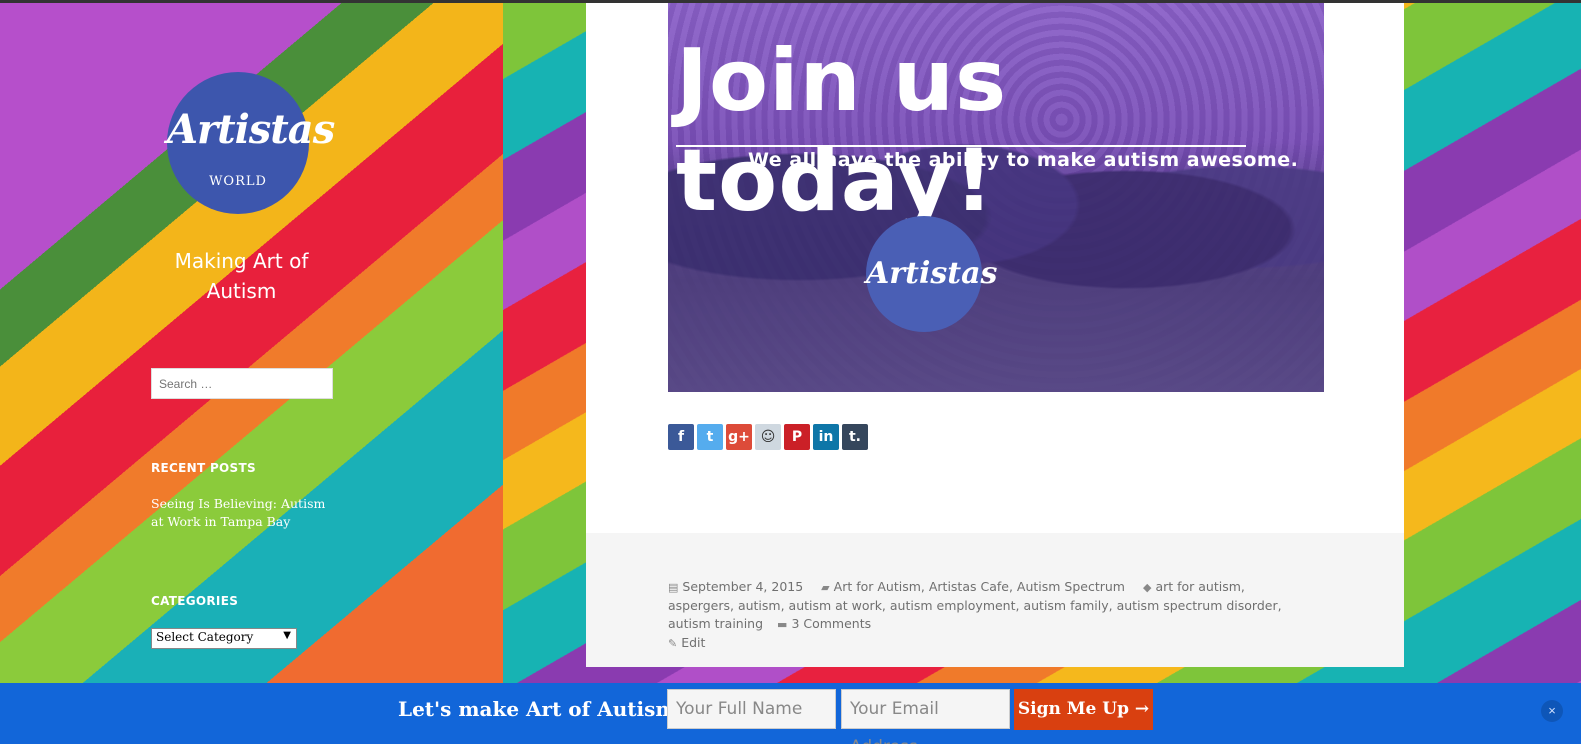 The width and height of the screenshot is (1581, 744). Describe the element at coordinates (541, 709) in the screenshot. I see `signup-text: Let's make Art of Autism.` at that location.